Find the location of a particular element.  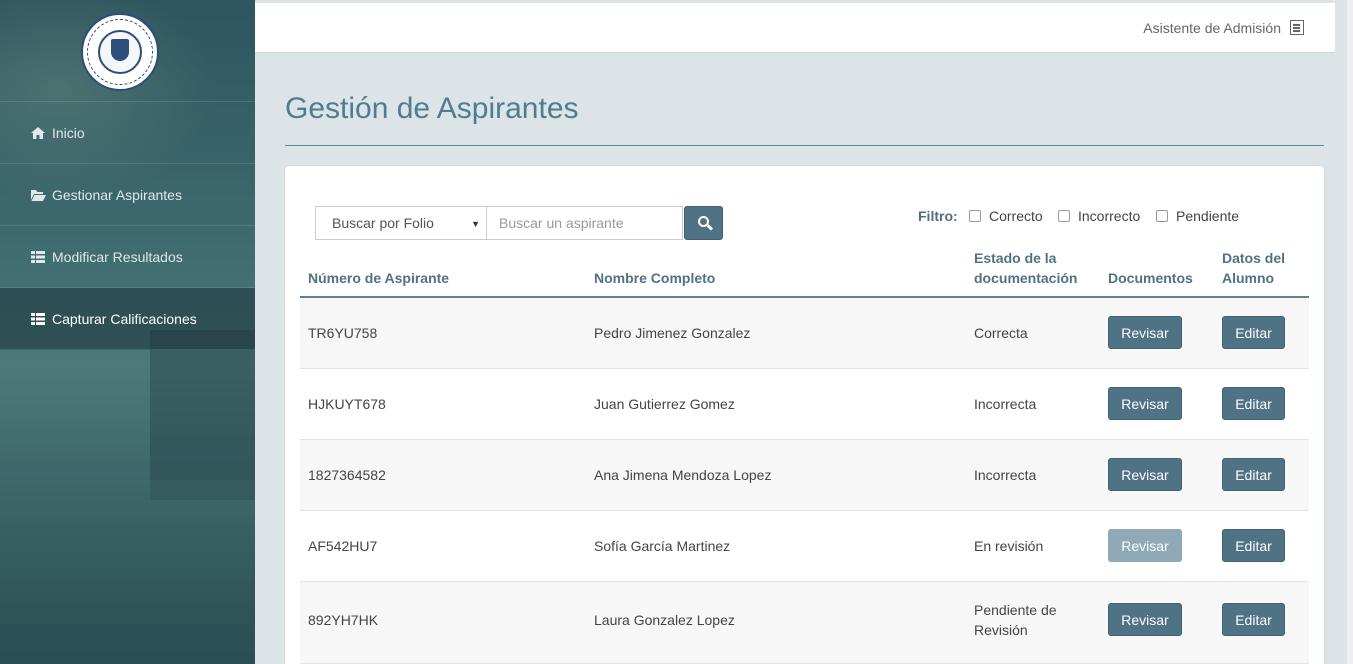

title-divider is located at coordinates (804, 145).